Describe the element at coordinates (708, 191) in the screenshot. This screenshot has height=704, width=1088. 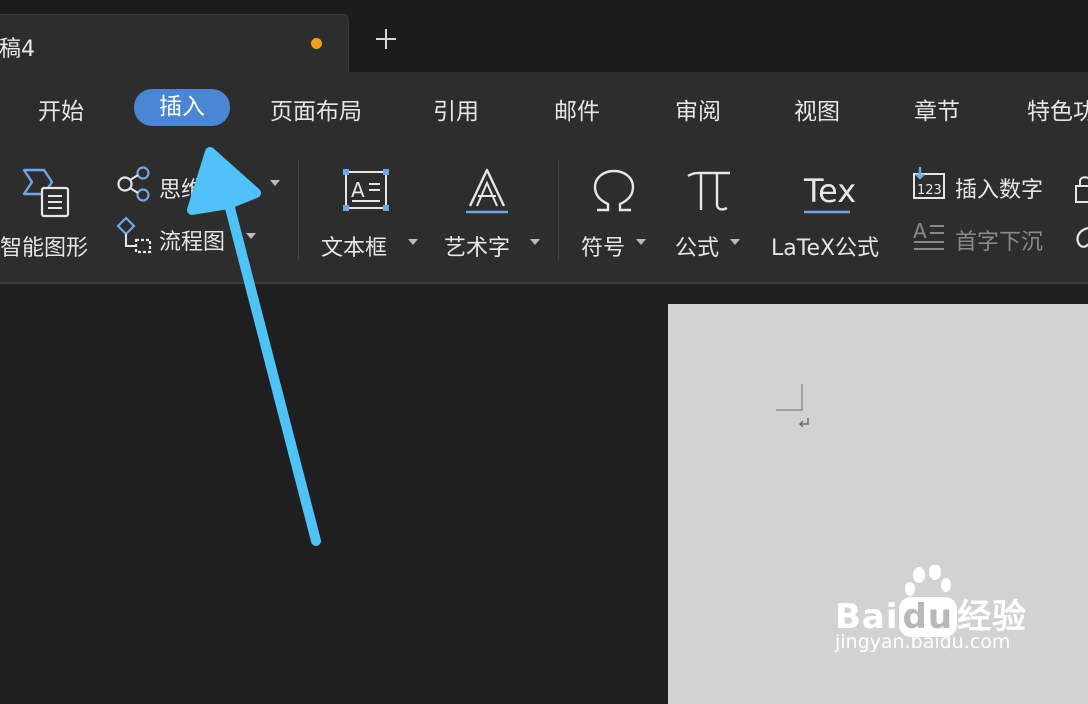
I see `pi-formula-icon` at that location.